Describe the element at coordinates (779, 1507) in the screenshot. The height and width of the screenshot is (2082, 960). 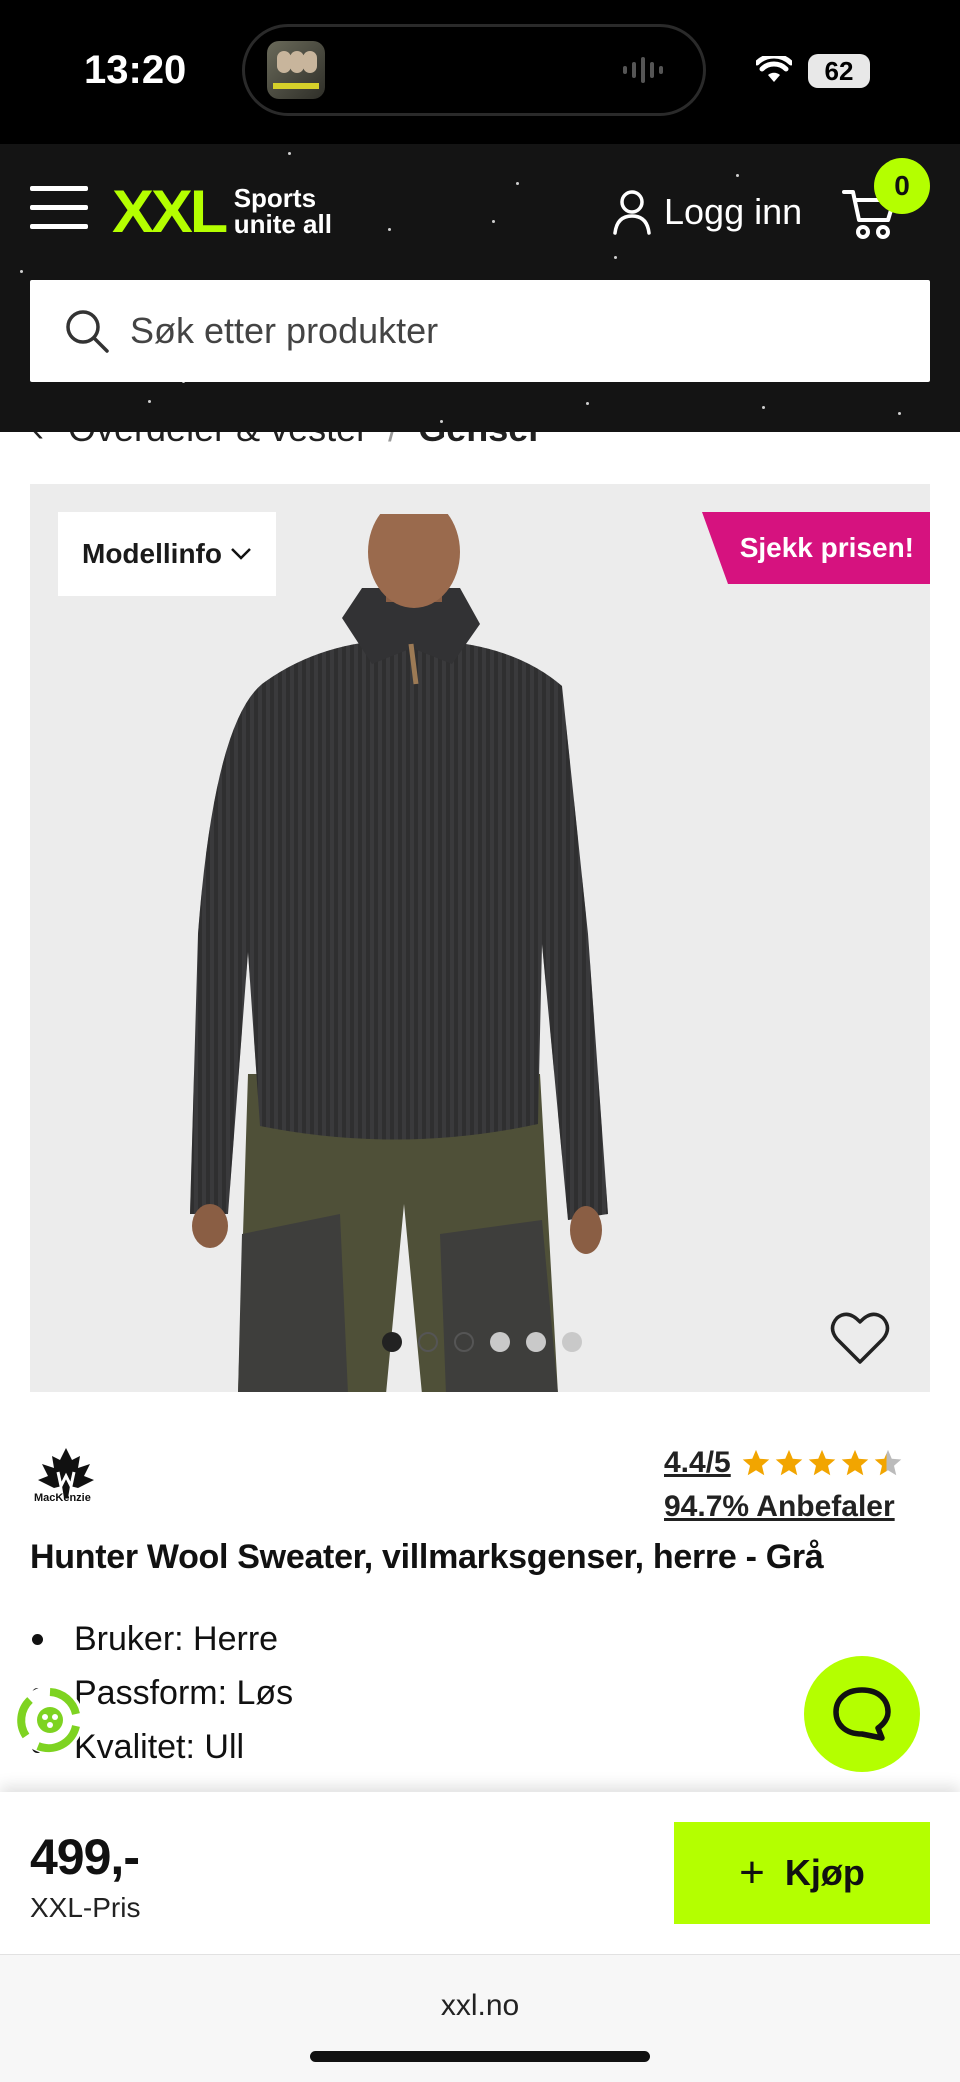
I see `recommend-link: 94.7% Anbefaler` at that location.